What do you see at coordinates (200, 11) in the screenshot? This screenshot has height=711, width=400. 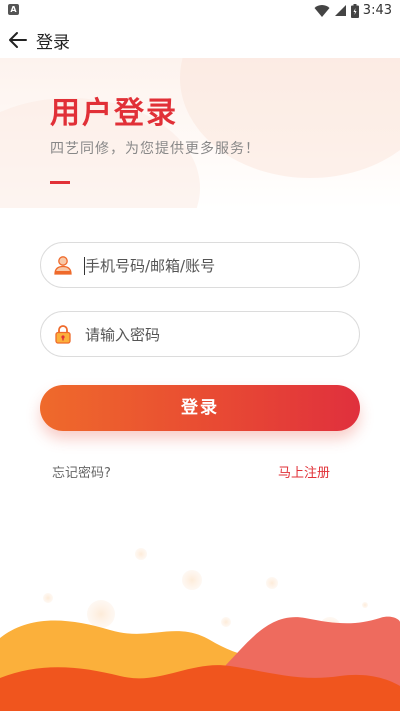 I see `status-bar: A 3:43` at bounding box center [200, 11].